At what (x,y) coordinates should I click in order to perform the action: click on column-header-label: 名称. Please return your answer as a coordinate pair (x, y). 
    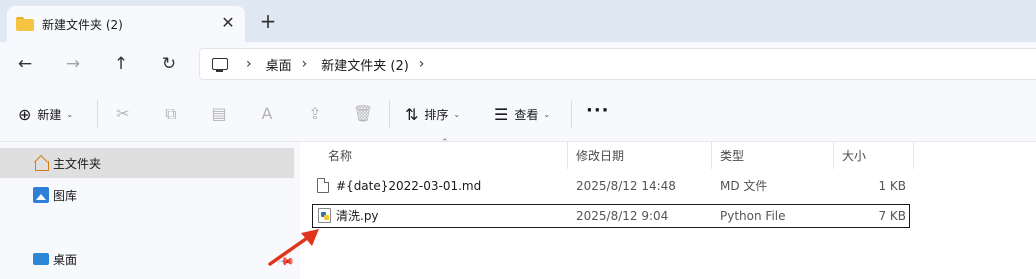
    Looking at the image, I should click on (340, 156).